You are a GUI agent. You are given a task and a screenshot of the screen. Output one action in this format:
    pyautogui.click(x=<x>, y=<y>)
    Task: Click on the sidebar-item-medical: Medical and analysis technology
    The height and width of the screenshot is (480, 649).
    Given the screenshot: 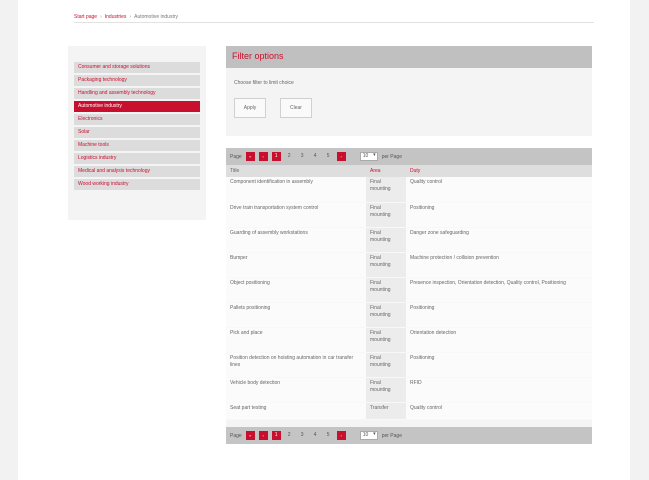 What is the action you would take?
    pyautogui.click(x=137, y=171)
    